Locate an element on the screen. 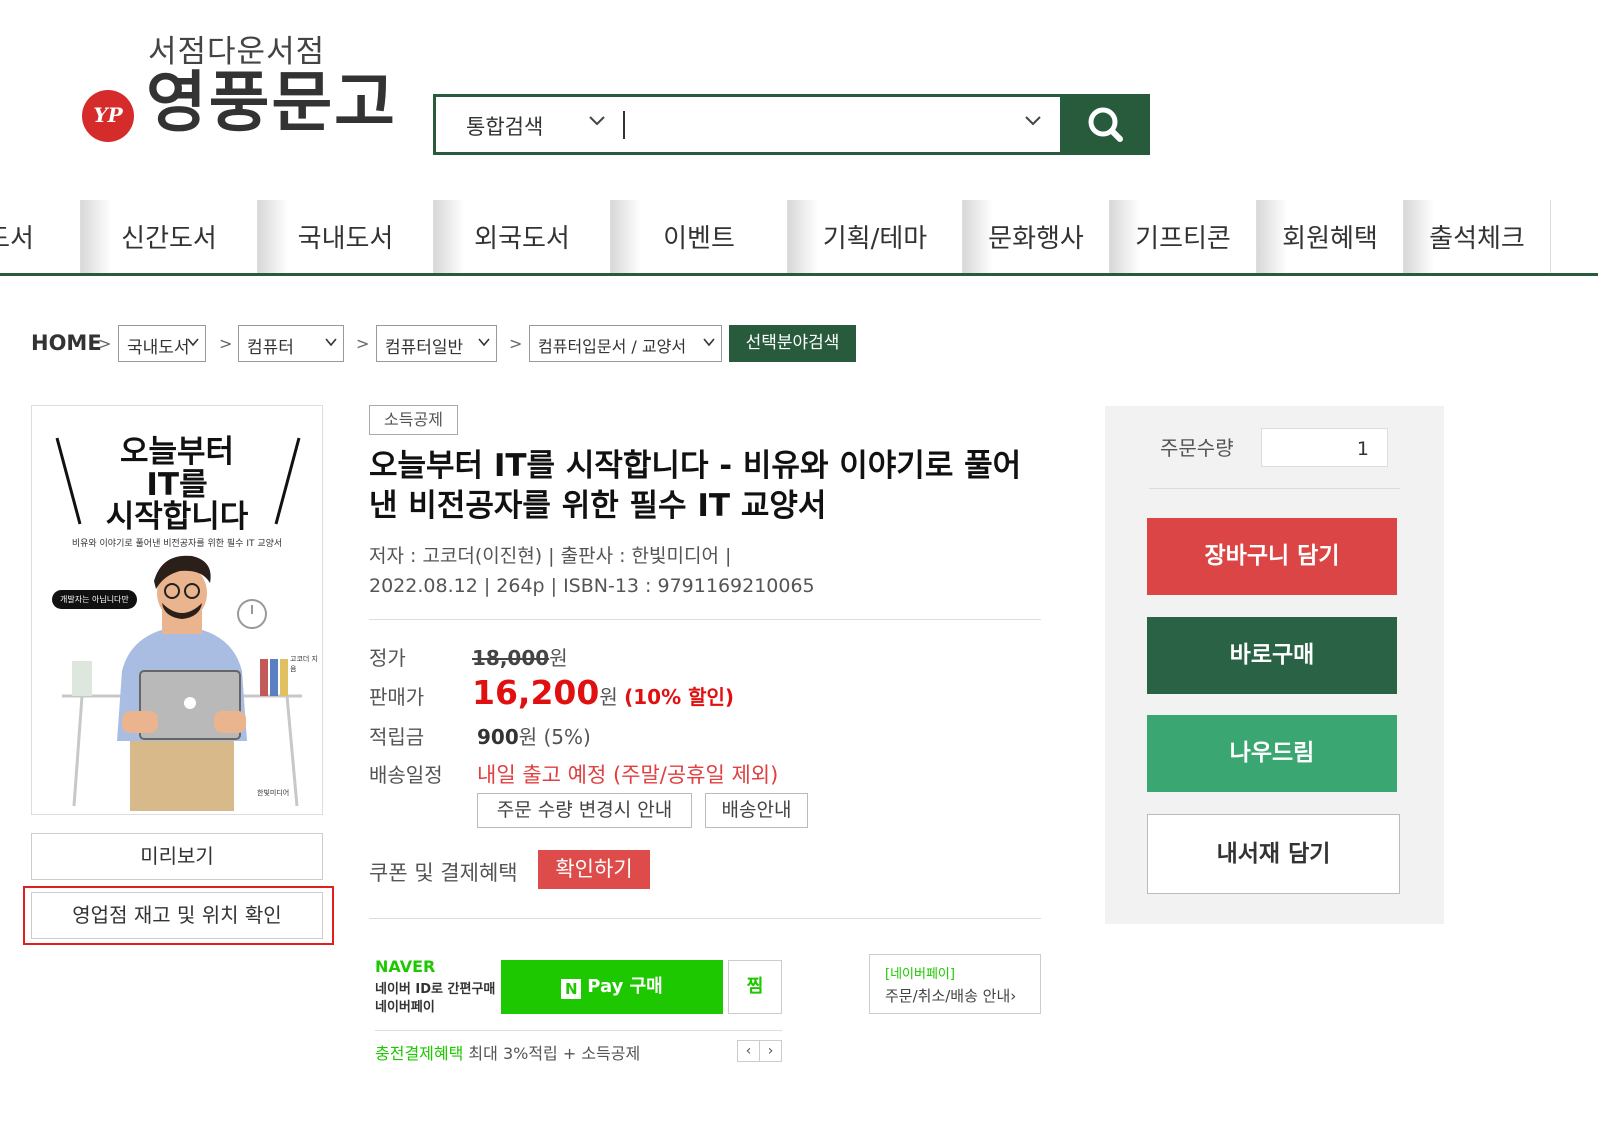 The image size is (1598, 1122). nav-item-attendance: 출석체크 is located at coordinates (1477, 236).